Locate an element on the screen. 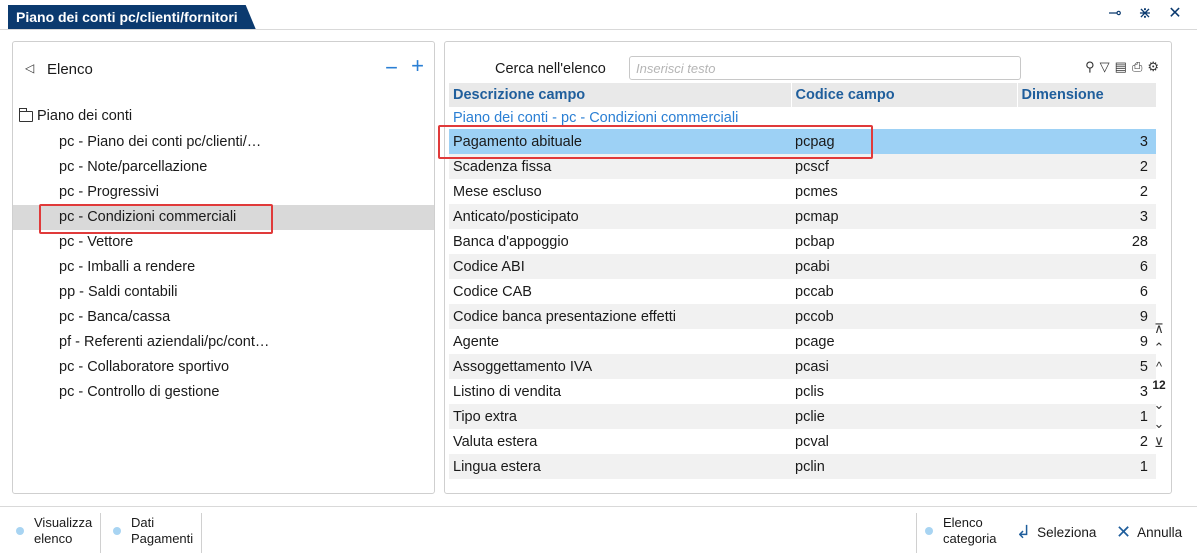 This screenshot has height=553, width=1197. table-row: Agente pcage 9 is located at coordinates (802, 341).